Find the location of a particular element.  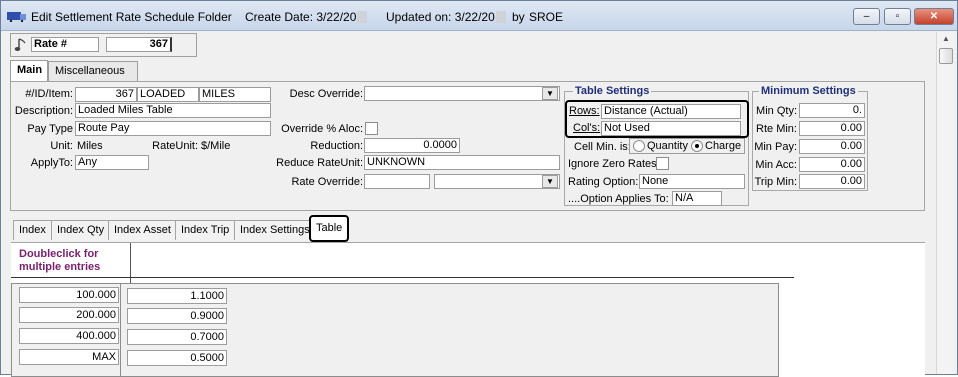

rate-label: Rate # is located at coordinates (65, 44).